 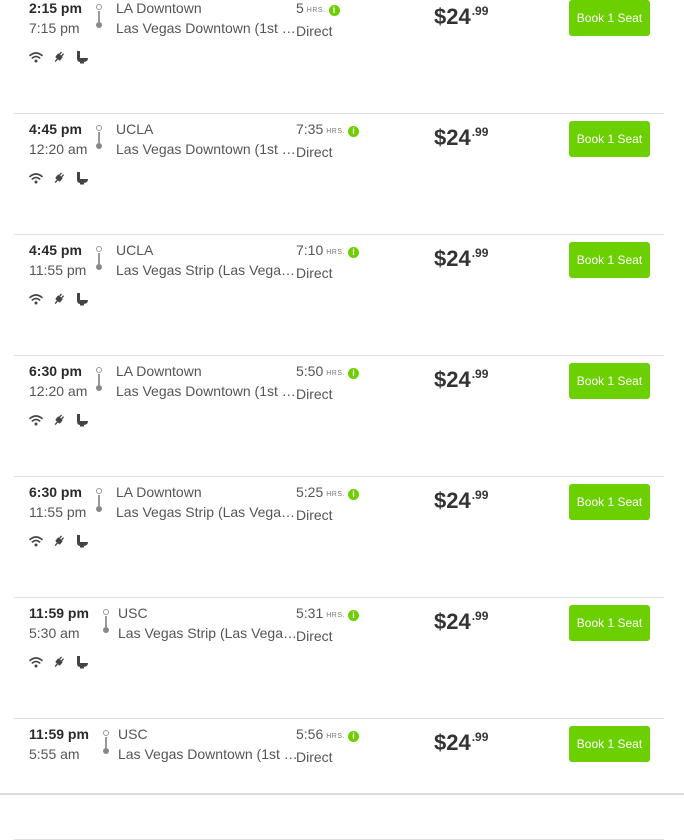 I want to click on trip-duration: 5:50 HRS. i Direct, so click(x=341, y=382).